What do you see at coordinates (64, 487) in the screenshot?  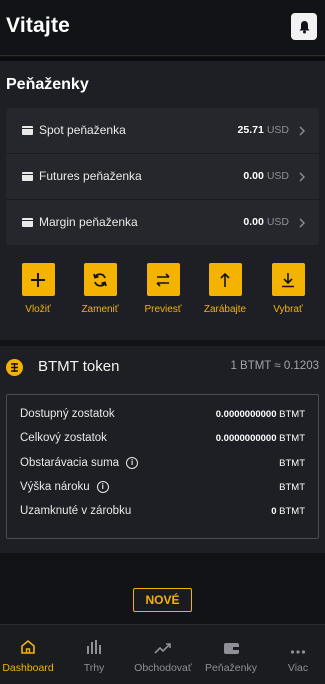 I see `token-row-label: Výška nároku i` at bounding box center [64, 487].